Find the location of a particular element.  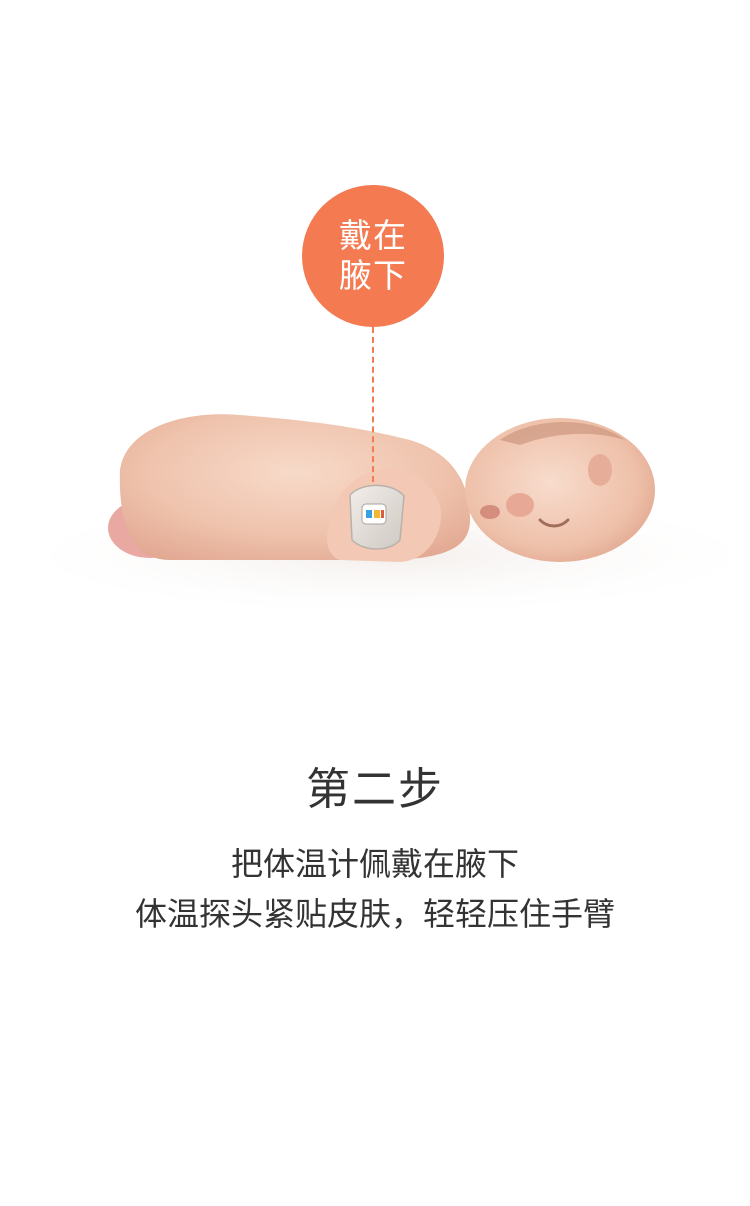

step-description-line-2: 体温探头紧贴皮肤，轻轻压住手臂 is located at coordinates (374, 914).